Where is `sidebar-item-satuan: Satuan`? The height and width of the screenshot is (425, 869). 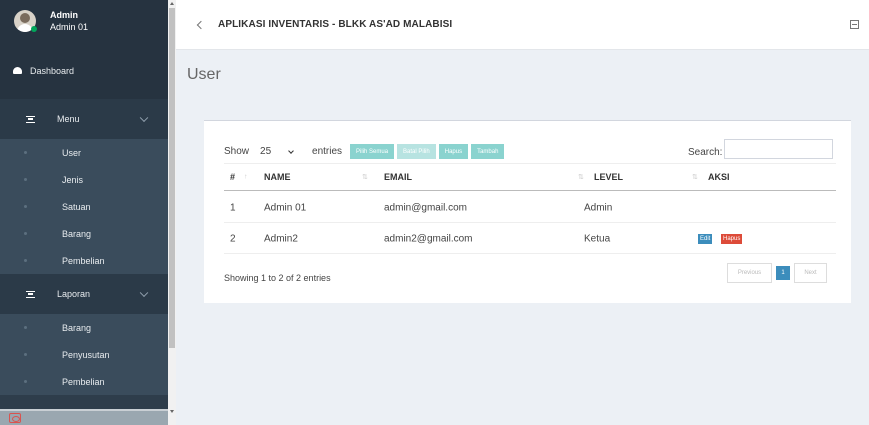 sidebar-item-satuan: Satuan is located at coordinates (84, 206).